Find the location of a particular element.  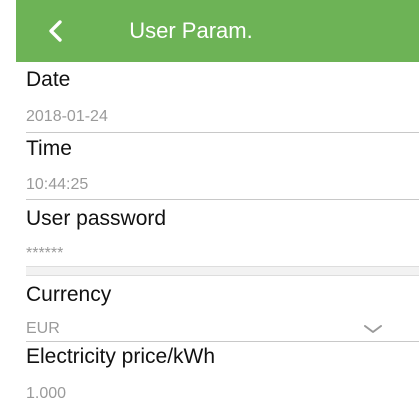

electricity-price-value: 1.000 is located at coordinates (46, 394).